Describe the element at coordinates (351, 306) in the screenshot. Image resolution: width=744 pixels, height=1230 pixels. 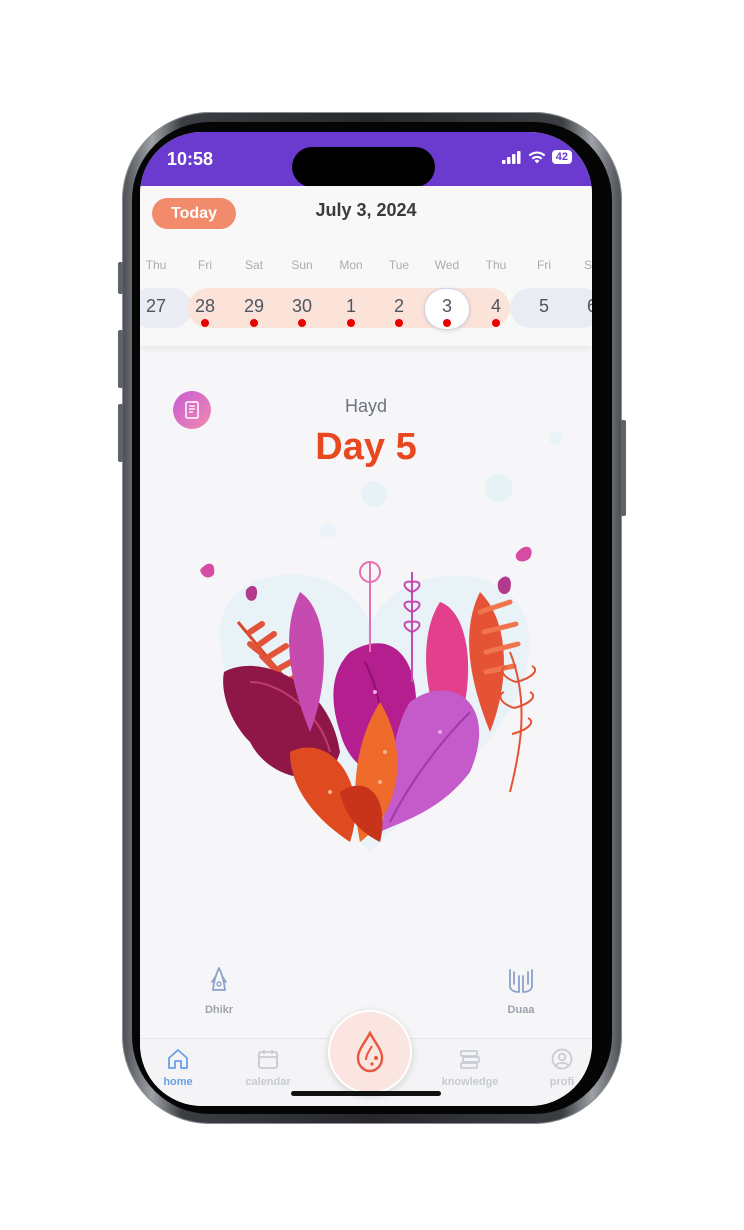
I see `calendar-day: 1` at that location.